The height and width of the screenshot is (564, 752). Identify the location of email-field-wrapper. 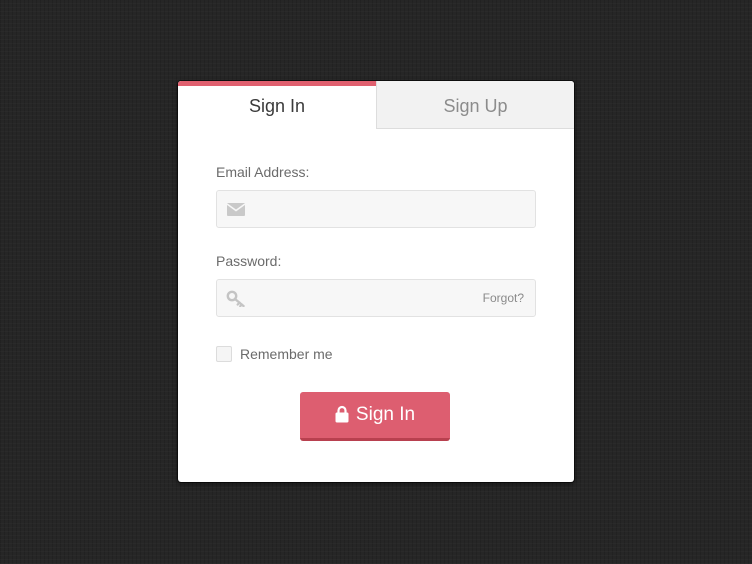
(376, 209).